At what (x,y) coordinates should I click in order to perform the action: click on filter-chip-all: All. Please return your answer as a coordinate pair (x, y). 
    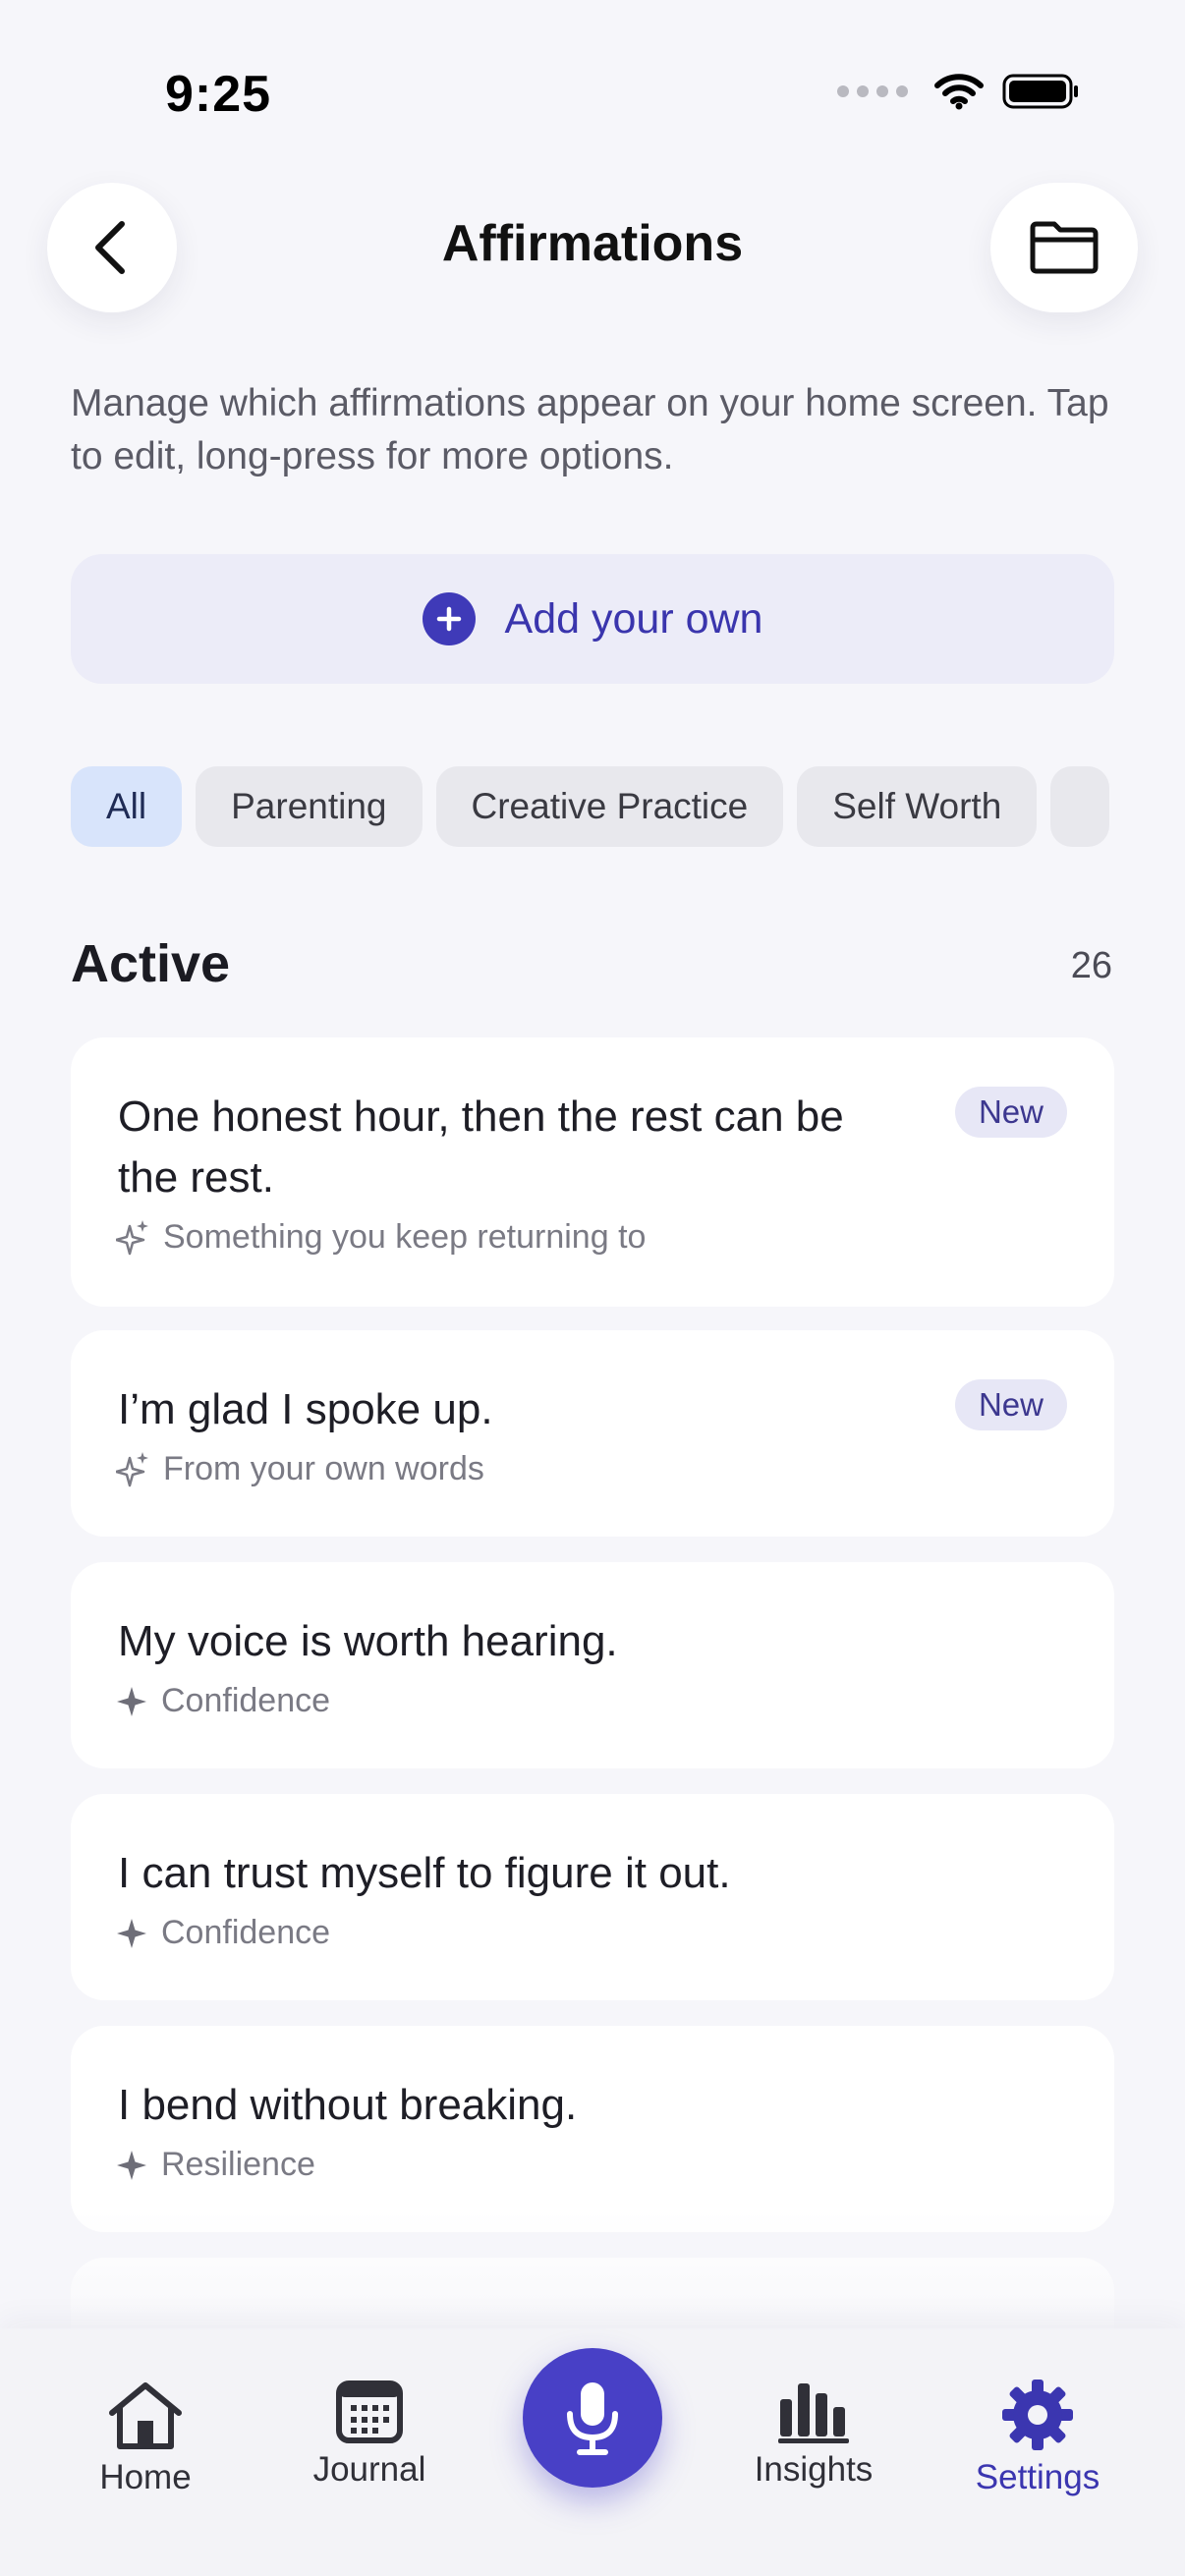
    Looking at the image, I should click on (127, 806).